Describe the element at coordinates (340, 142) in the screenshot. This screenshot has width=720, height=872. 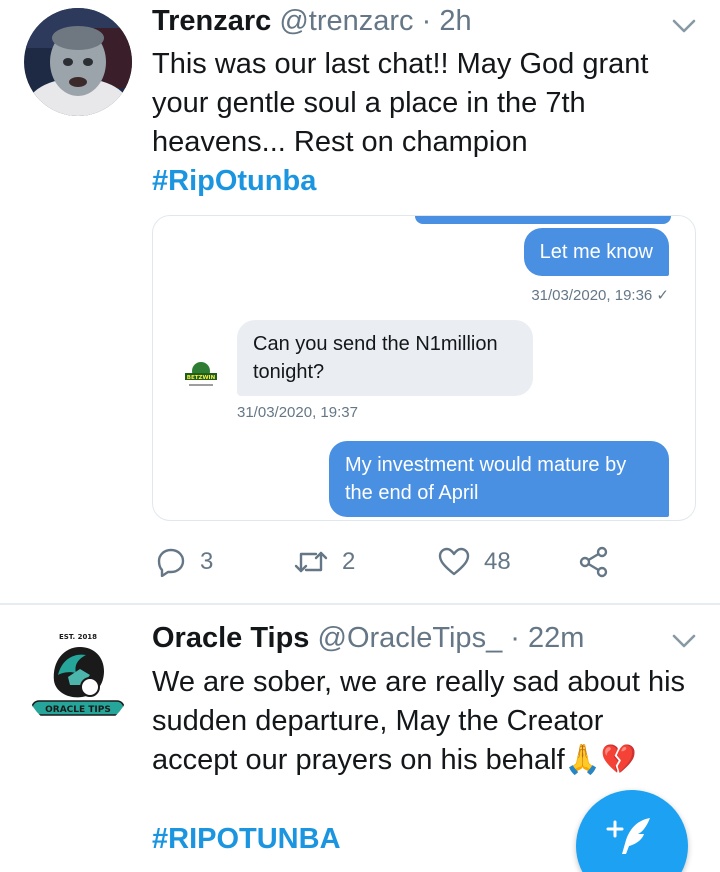
I see `tweet-text-line: heavens... Rest on champion` at that location.